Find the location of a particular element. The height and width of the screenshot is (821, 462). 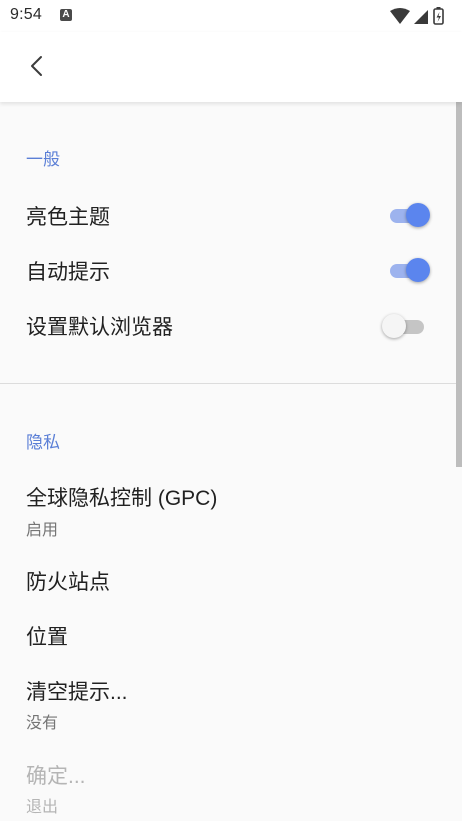

default-browser-switch is located at coordinates (407, 327).